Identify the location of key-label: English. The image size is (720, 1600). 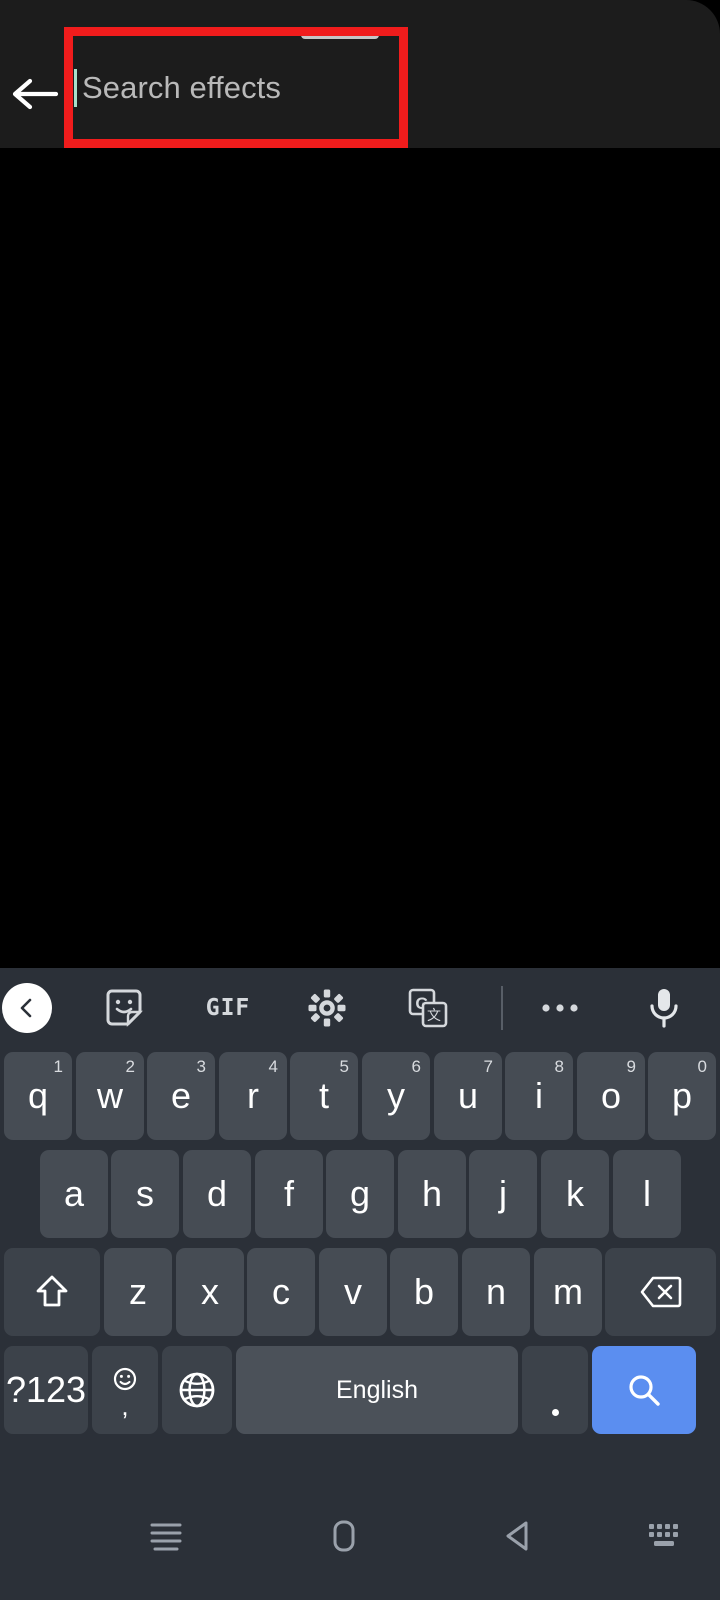
(377, 1389).